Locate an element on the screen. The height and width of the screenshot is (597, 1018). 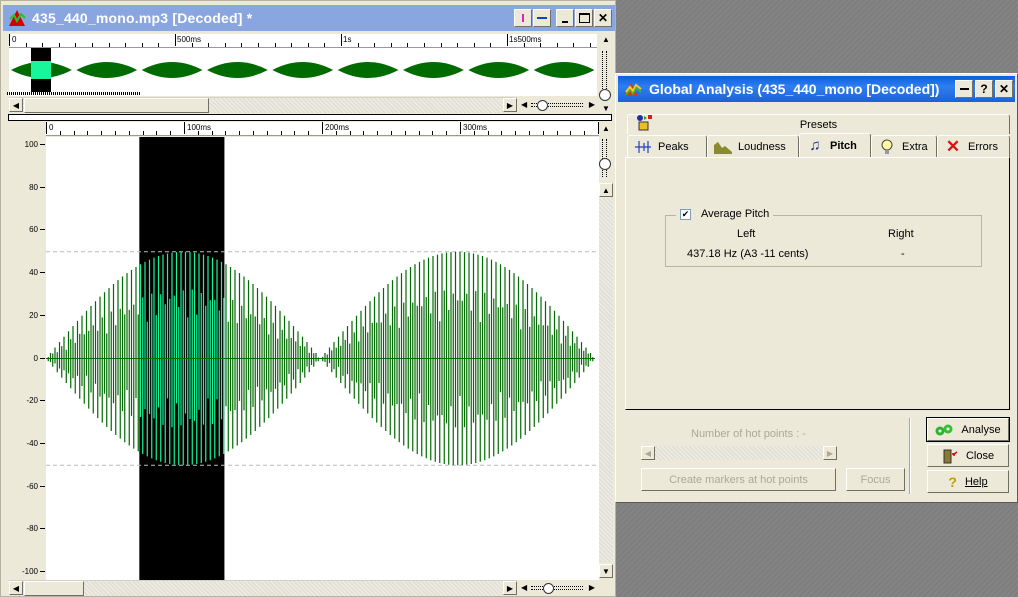
detail-vertical-scroll-up: ▲ is located at coordinates (606, 190).